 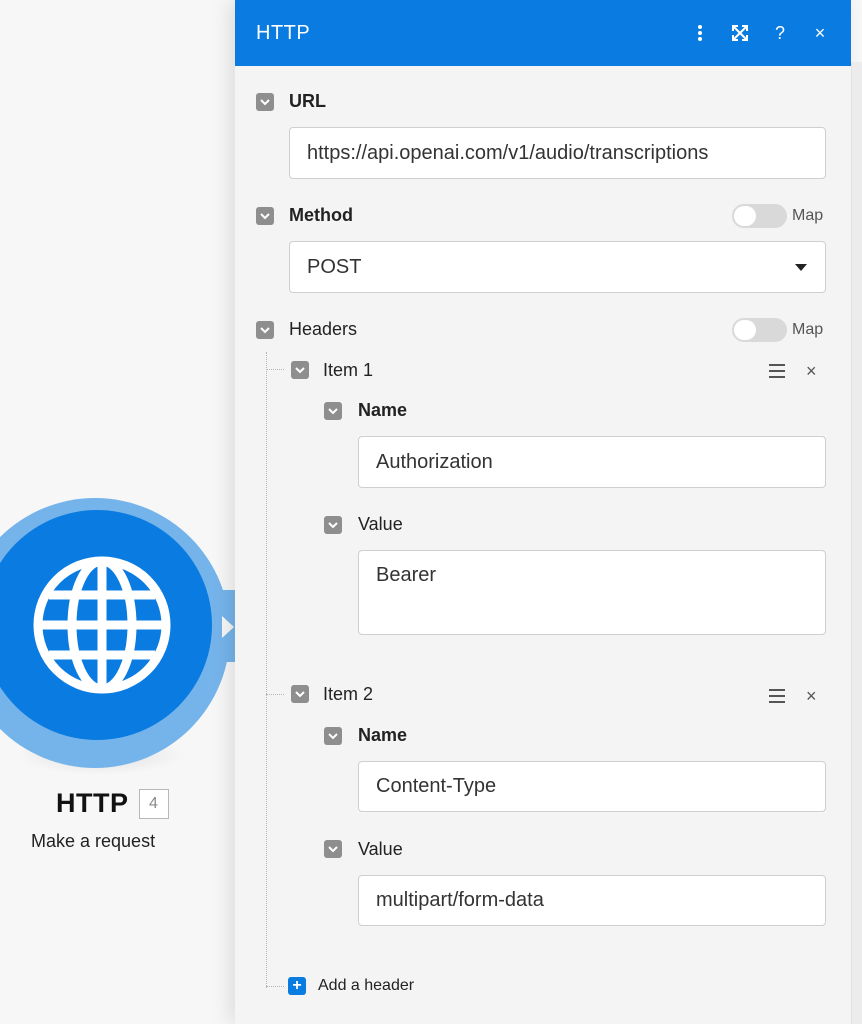 What do you see at coordinates (740, 33) in the screenshot?
I see `expand-icon` at bounding box center [740, 33].